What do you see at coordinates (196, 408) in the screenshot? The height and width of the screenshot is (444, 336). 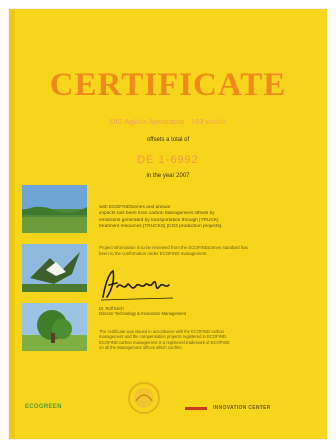 I see `logo-bar-icon` at bounding box center [196, 408].